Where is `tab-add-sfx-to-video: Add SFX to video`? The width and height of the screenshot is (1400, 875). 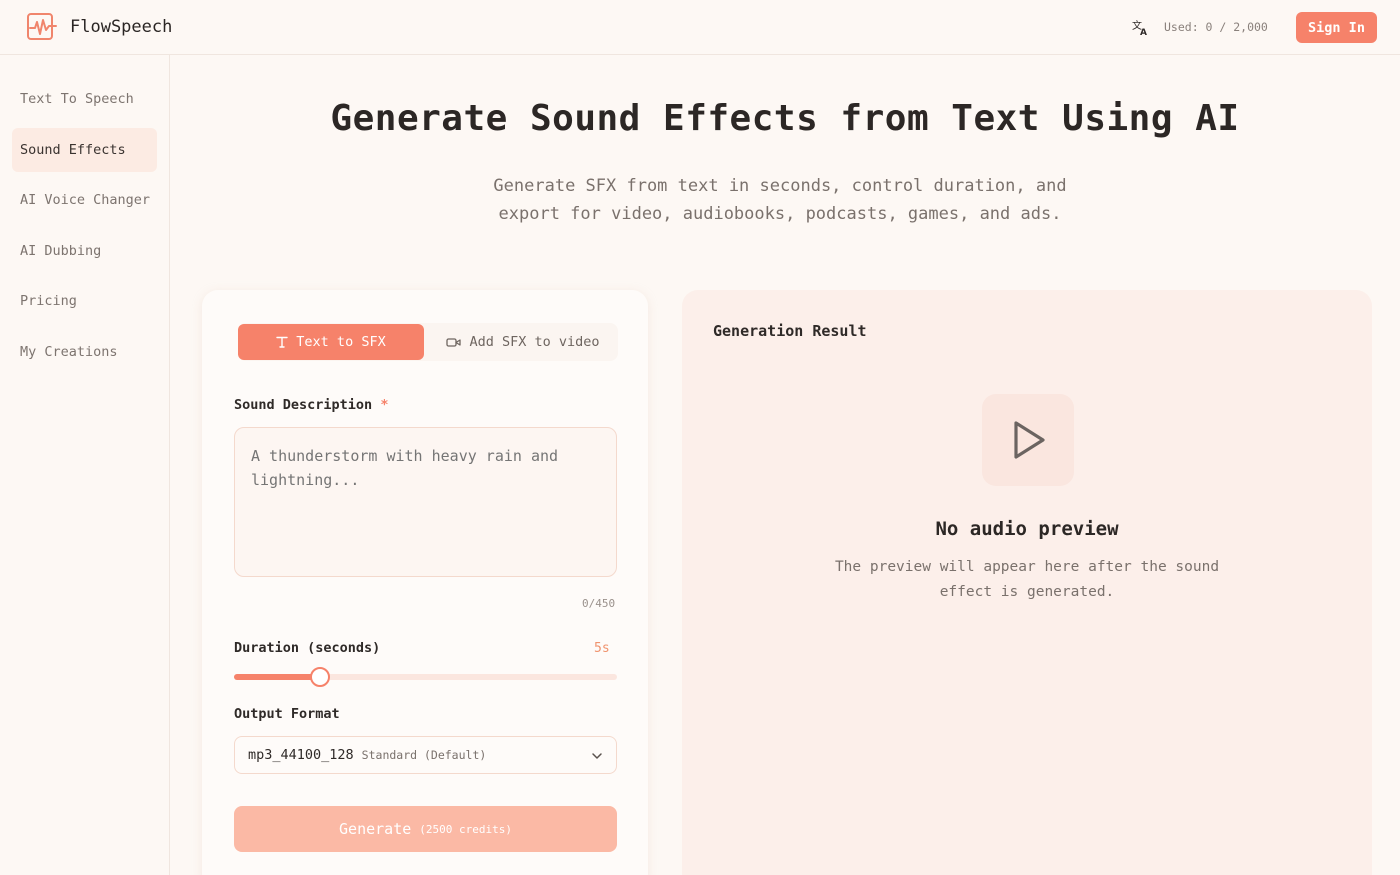
tab-add-sfx-to-video: Add SFX to video is located at coordinates (523, 342).